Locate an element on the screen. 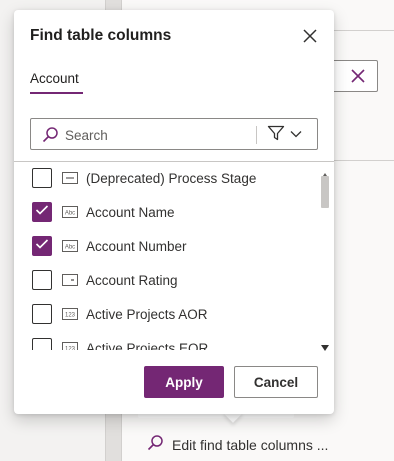  search-box is located at coordinates (174, 134).